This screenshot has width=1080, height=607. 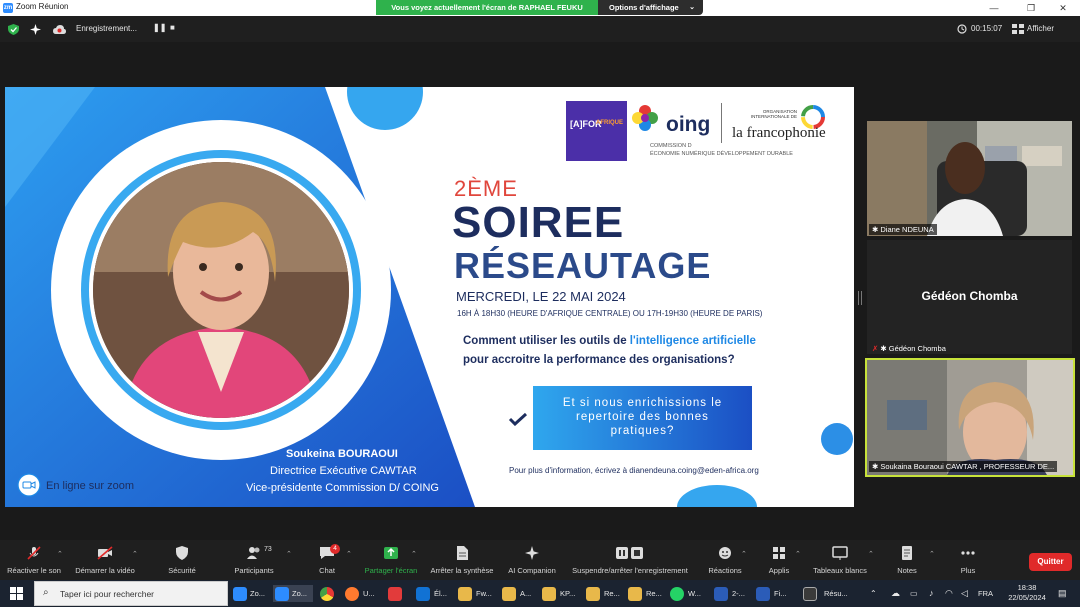 What do you see at coordinates (1040, 28) in the screenshot?
I see `view-button: Afficher` at bounding box center [1040, 28].